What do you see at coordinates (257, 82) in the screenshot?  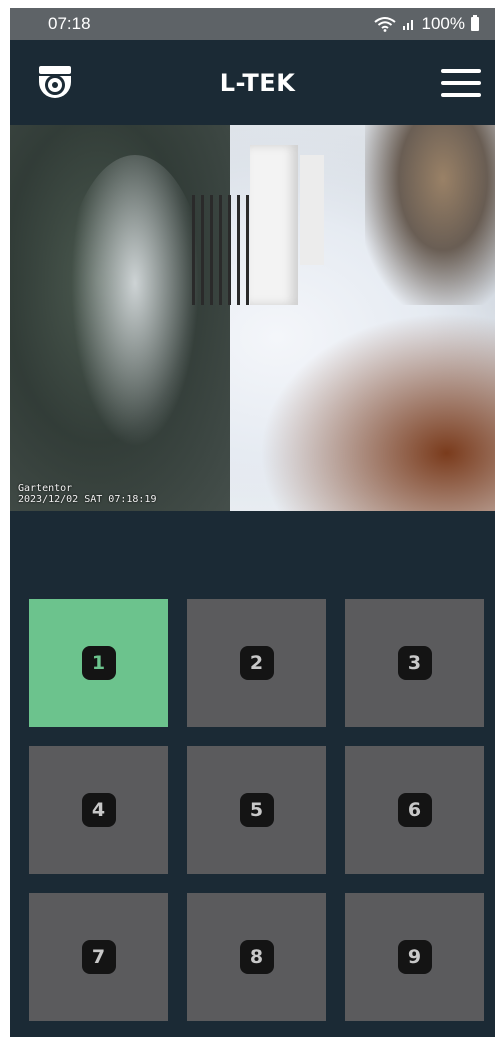 I see `brand-logo: L-TEK` at bounding box center [257, 82].